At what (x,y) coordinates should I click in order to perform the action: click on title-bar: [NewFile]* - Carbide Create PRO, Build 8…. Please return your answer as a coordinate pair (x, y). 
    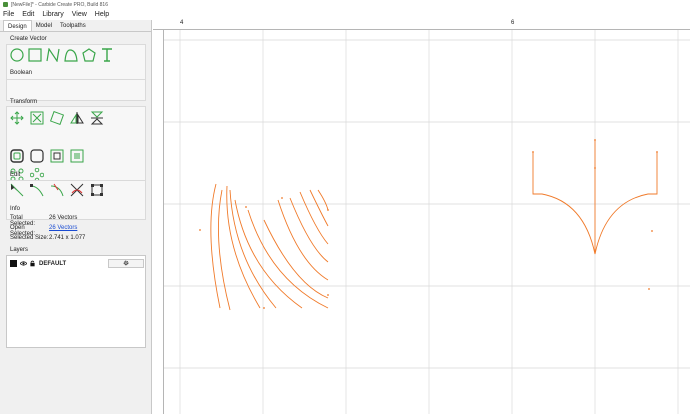
    Looking at the image, I should click on (345, 4).